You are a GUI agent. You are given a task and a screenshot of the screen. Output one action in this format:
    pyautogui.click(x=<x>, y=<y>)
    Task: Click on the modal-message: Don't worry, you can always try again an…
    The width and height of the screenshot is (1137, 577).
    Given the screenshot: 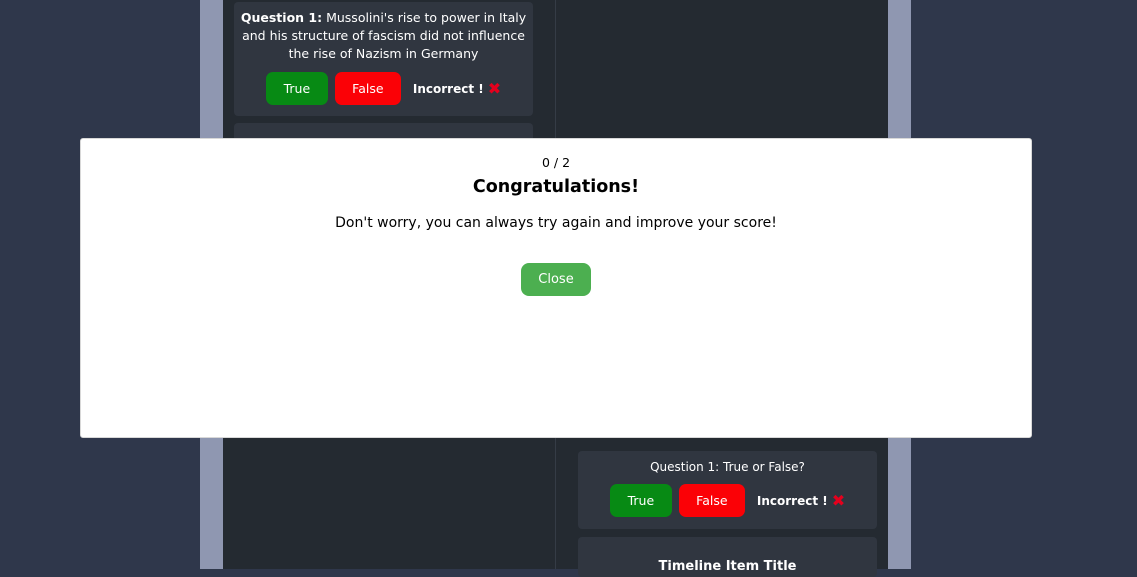 What is the action you would take?
    pyautogui.click(x=556, y=223)
    